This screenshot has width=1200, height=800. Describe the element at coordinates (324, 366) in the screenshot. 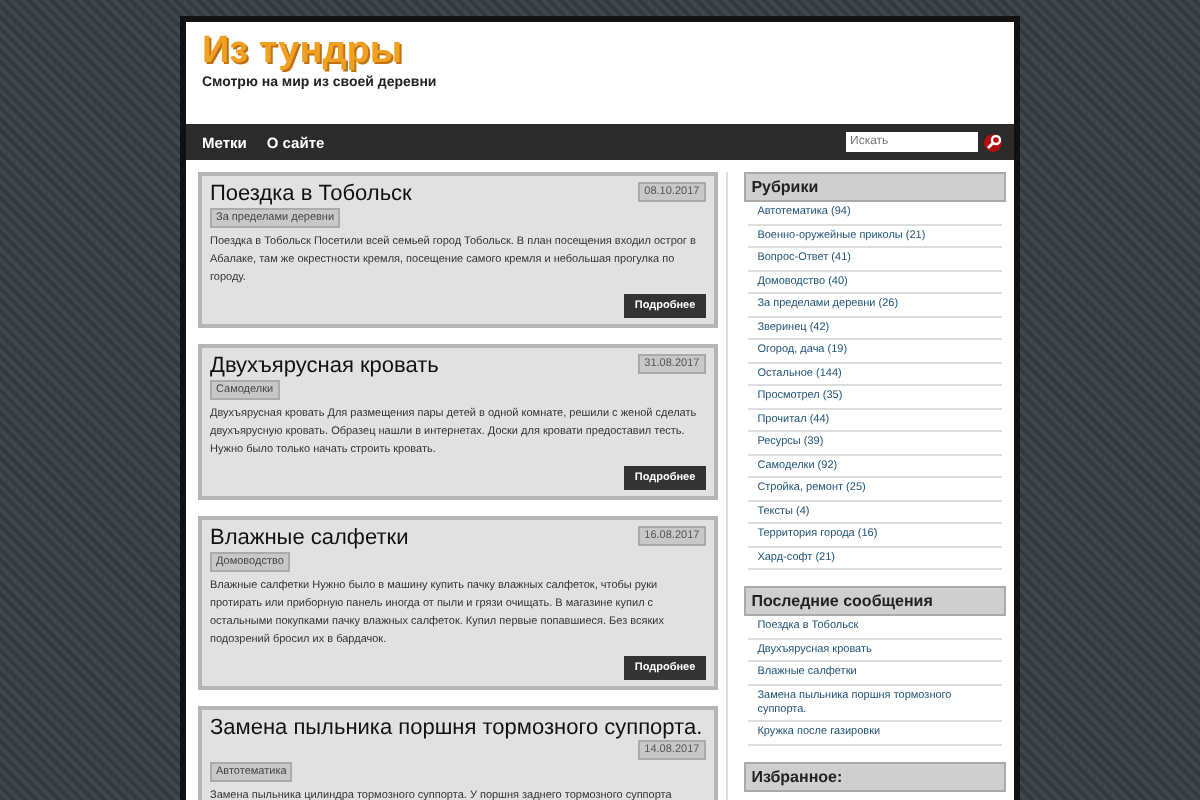

I see `post-title: Двухъярусная кровать` at that location.